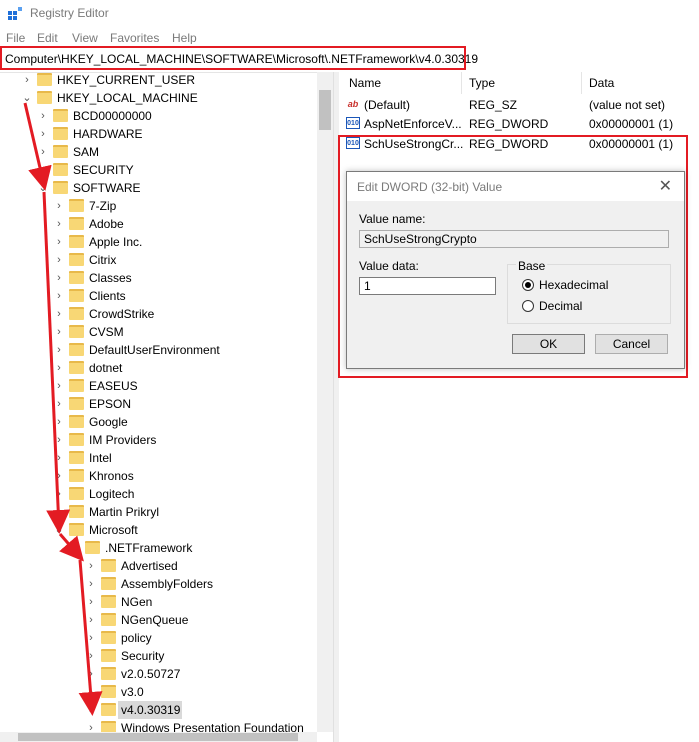 This screenshot has height=742, width=699. Describe the element at coordinates (158, 458) in the screenshot. I see `tree-node: › Intel` at that location.